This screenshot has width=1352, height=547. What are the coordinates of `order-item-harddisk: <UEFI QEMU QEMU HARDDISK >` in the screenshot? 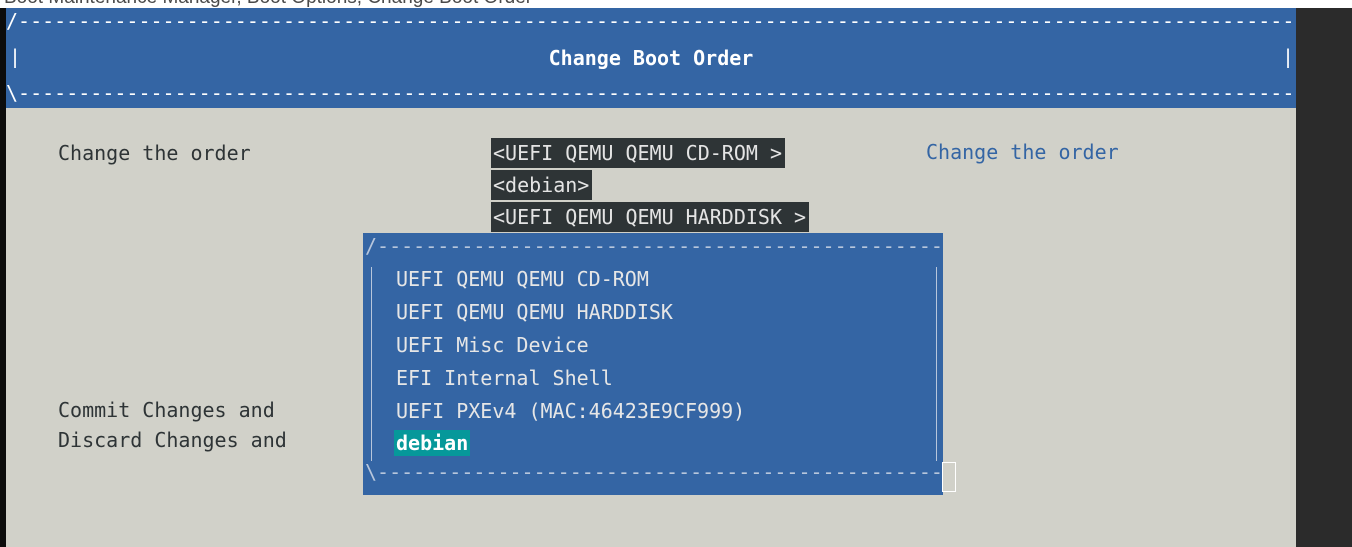 It's located at (650, 217).